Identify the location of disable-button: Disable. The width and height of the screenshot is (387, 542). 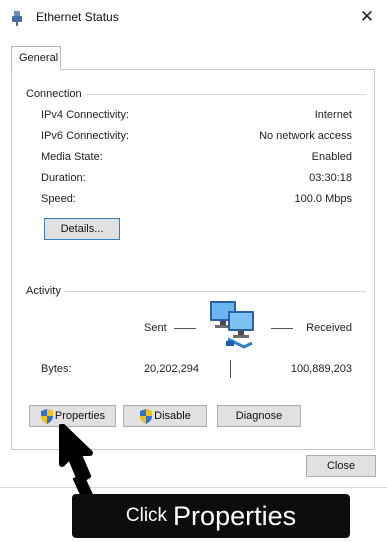
(165, 416).